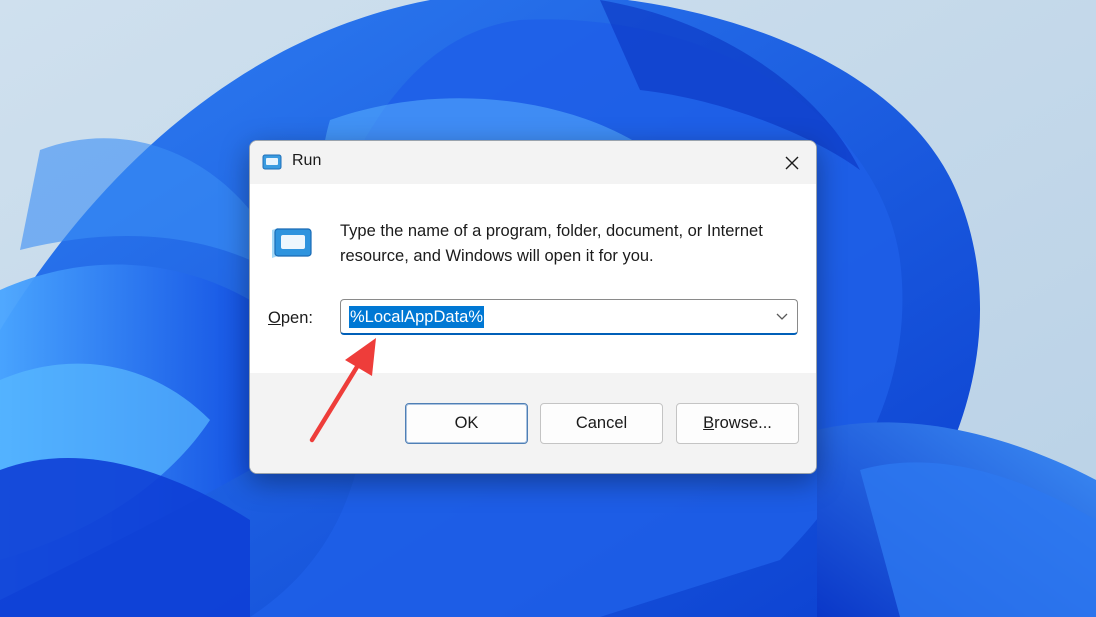 The height and width of the screenshot is (617, 1096). Describe the element at coordinates (296, 318) in the screenshot. I see `open-label-rest: pen:` at that location.